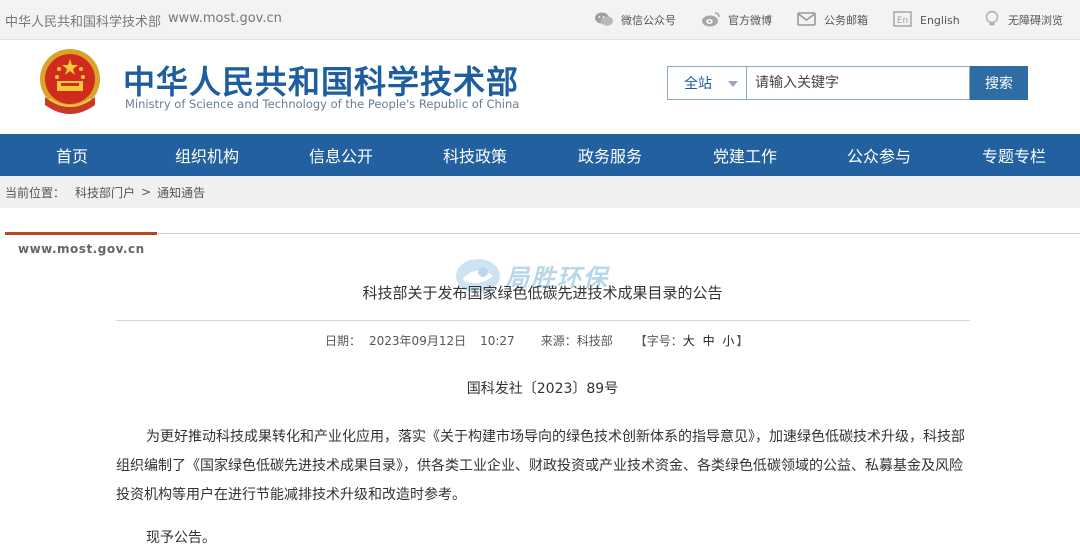  What do you see at coordinates (542, 293) in the screenshot?
I see `article-title: 科技部关于发布国家绿色低碳先进技术成果目录的公告` at bounding box center [542, 293].